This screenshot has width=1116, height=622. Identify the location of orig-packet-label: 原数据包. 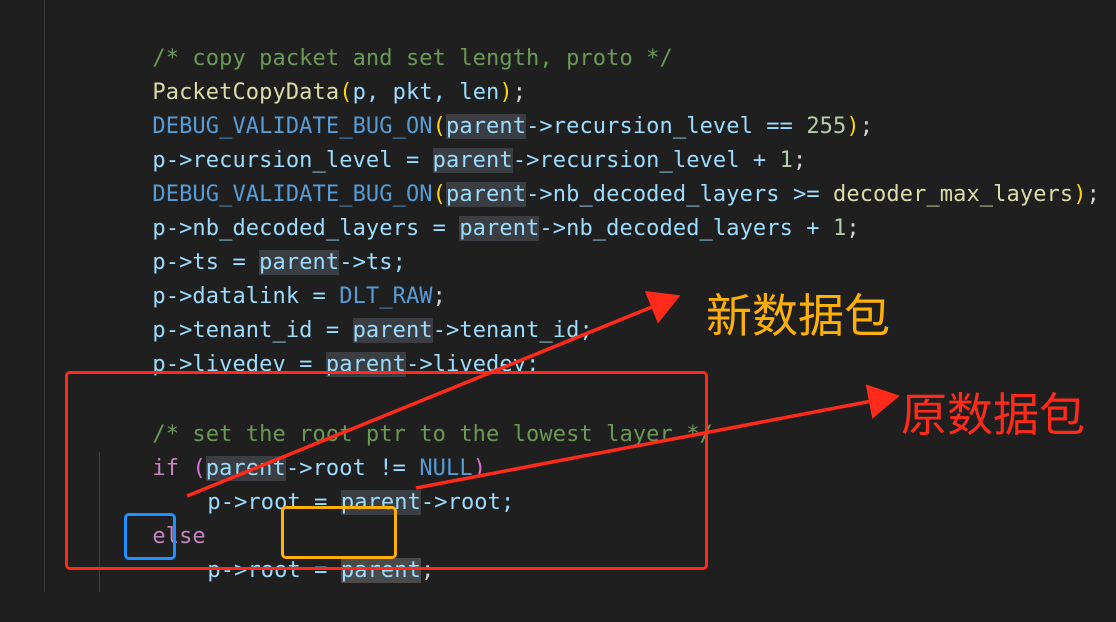
(993, 415).